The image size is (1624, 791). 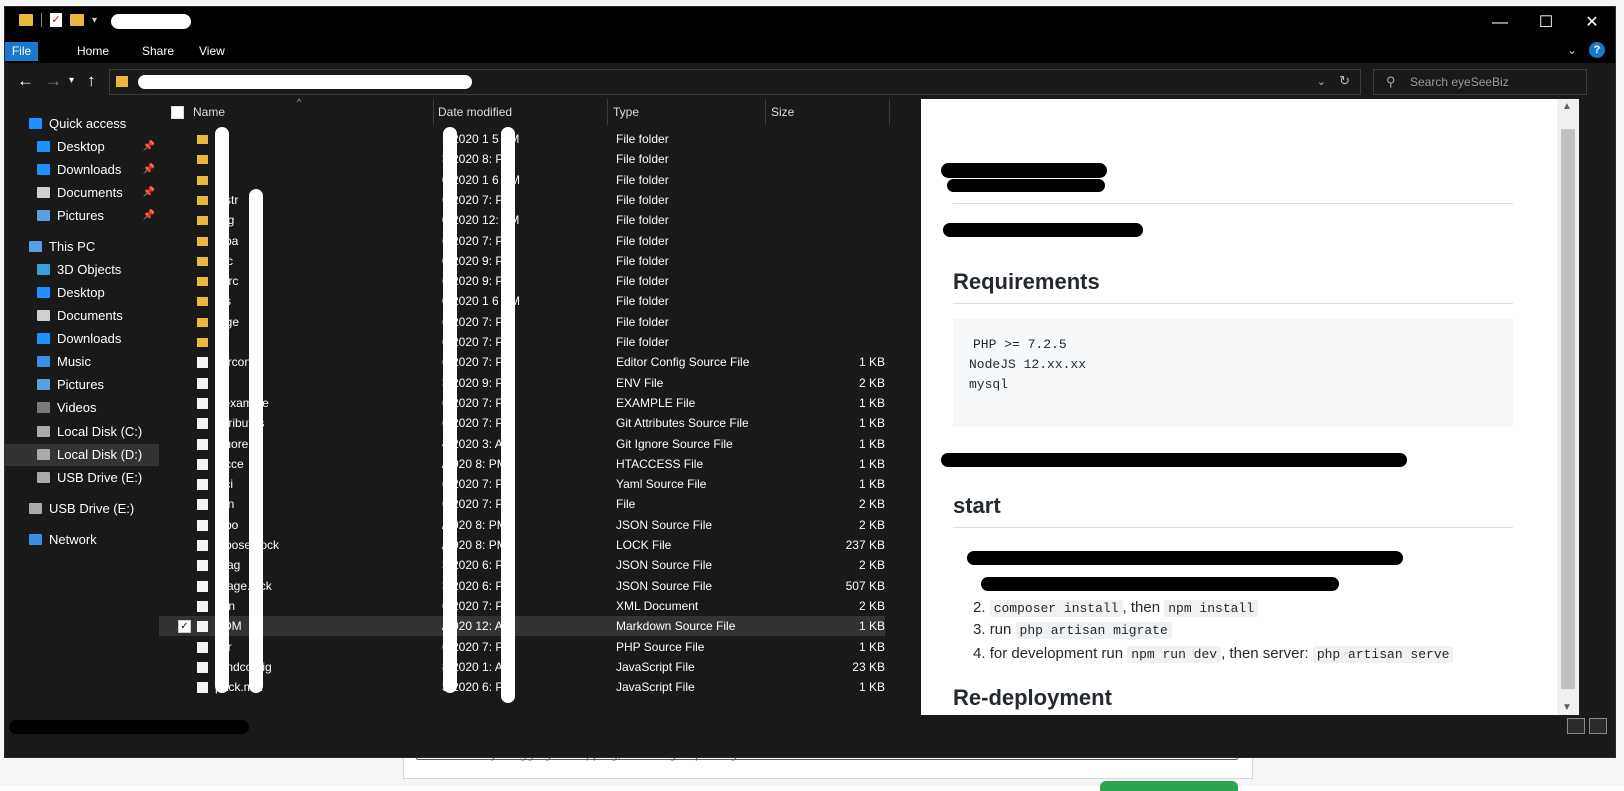 What do you see at coordinates (77, 20) in the screenshot?
I see `new-folder-icon` at bounding box center [77, 20].